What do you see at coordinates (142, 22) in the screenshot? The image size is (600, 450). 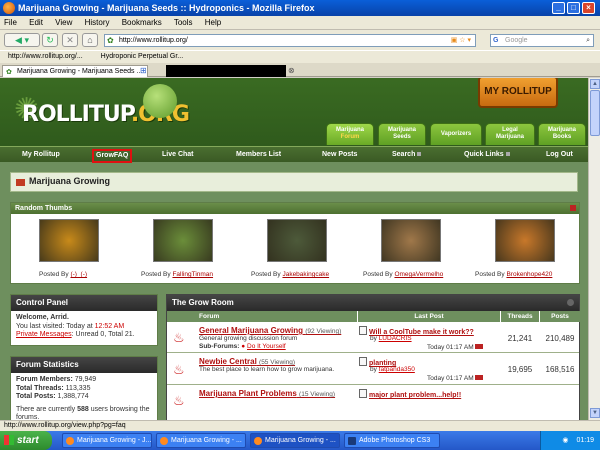 I see `menu-bookmarks: Bookmarks` at bounding box center [142, 22].